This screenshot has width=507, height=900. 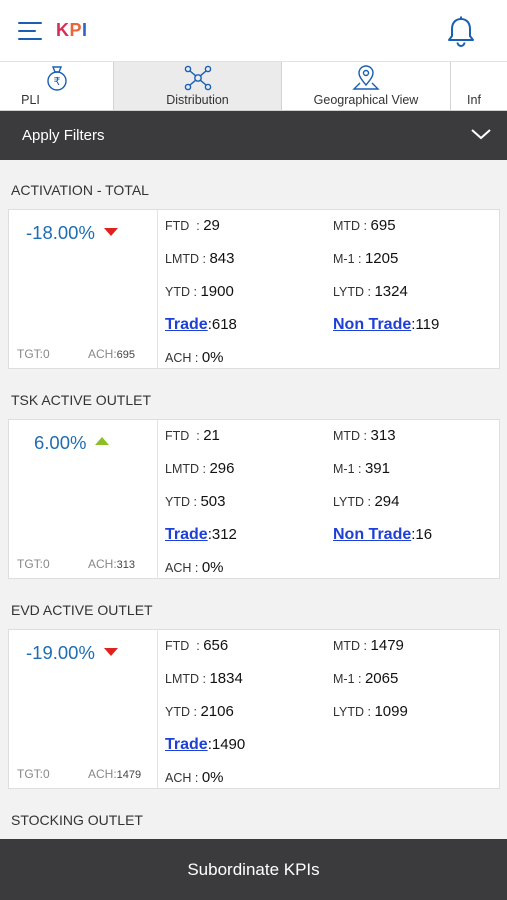 I want to click on change-percent: -19.00%, so click(x=72, y=653).